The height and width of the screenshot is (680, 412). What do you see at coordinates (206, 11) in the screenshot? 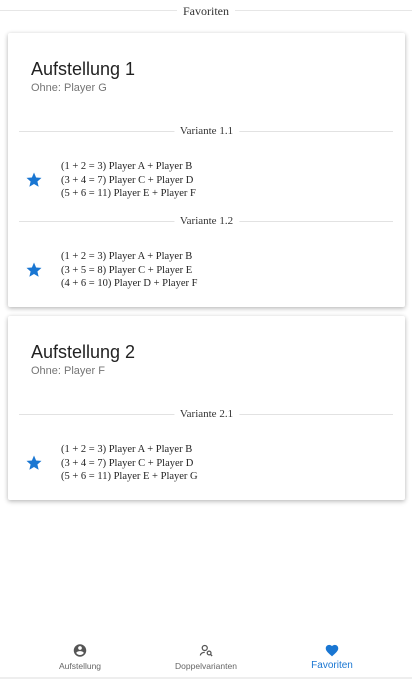
I see `page-title: Favoriten` at bounding box center [206, 11].